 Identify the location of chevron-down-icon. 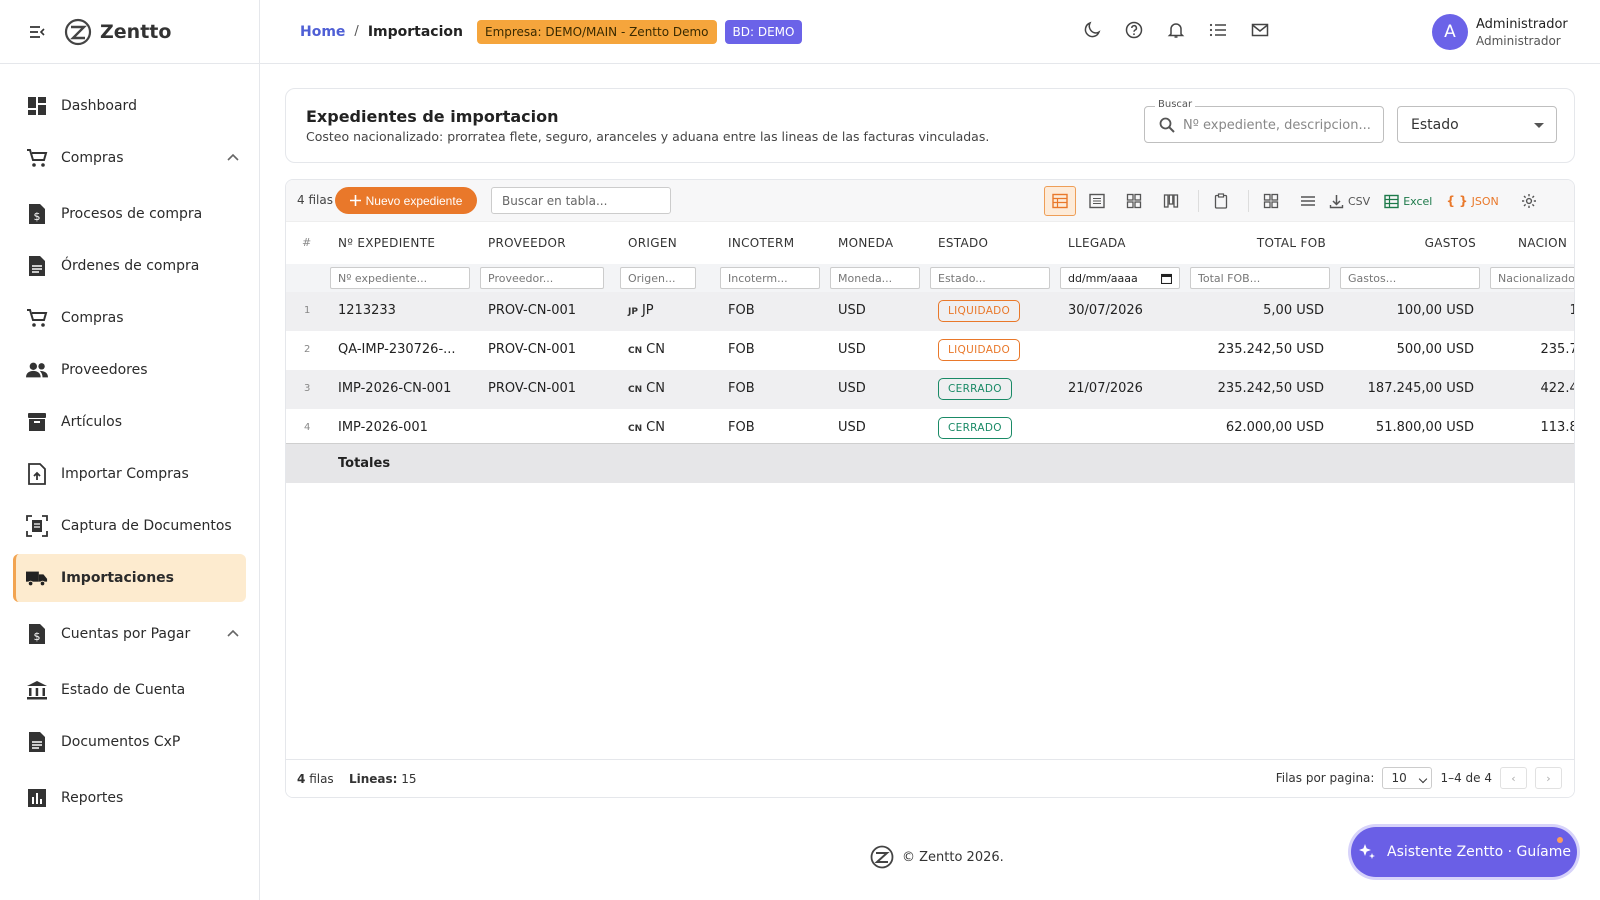
(1423, 779).